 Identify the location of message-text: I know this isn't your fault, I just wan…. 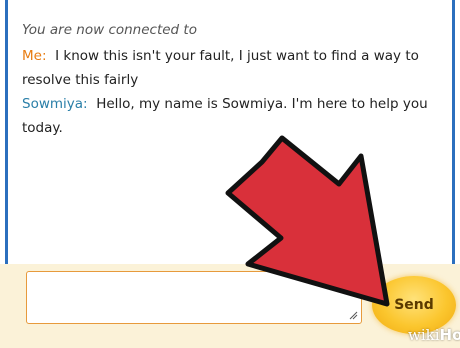
(220, 68).